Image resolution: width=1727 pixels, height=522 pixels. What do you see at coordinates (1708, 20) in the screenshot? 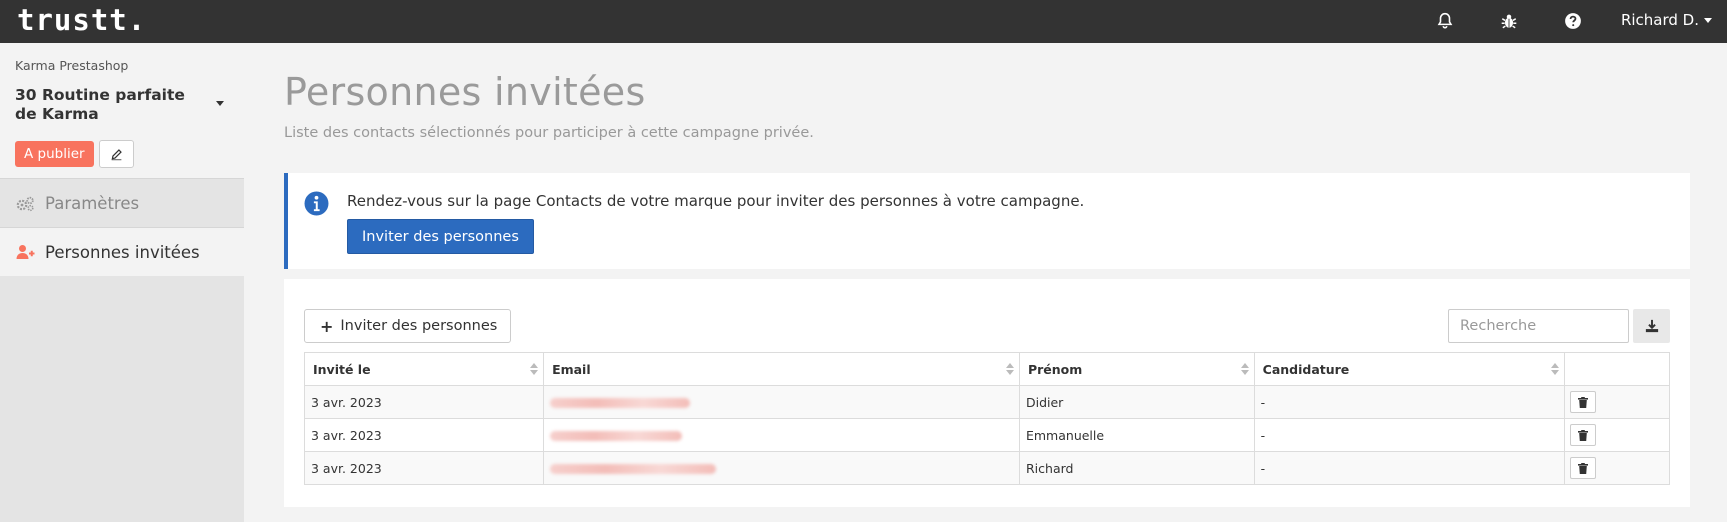
I see `chevron-down-icon` at bounding box center [1708, 20].